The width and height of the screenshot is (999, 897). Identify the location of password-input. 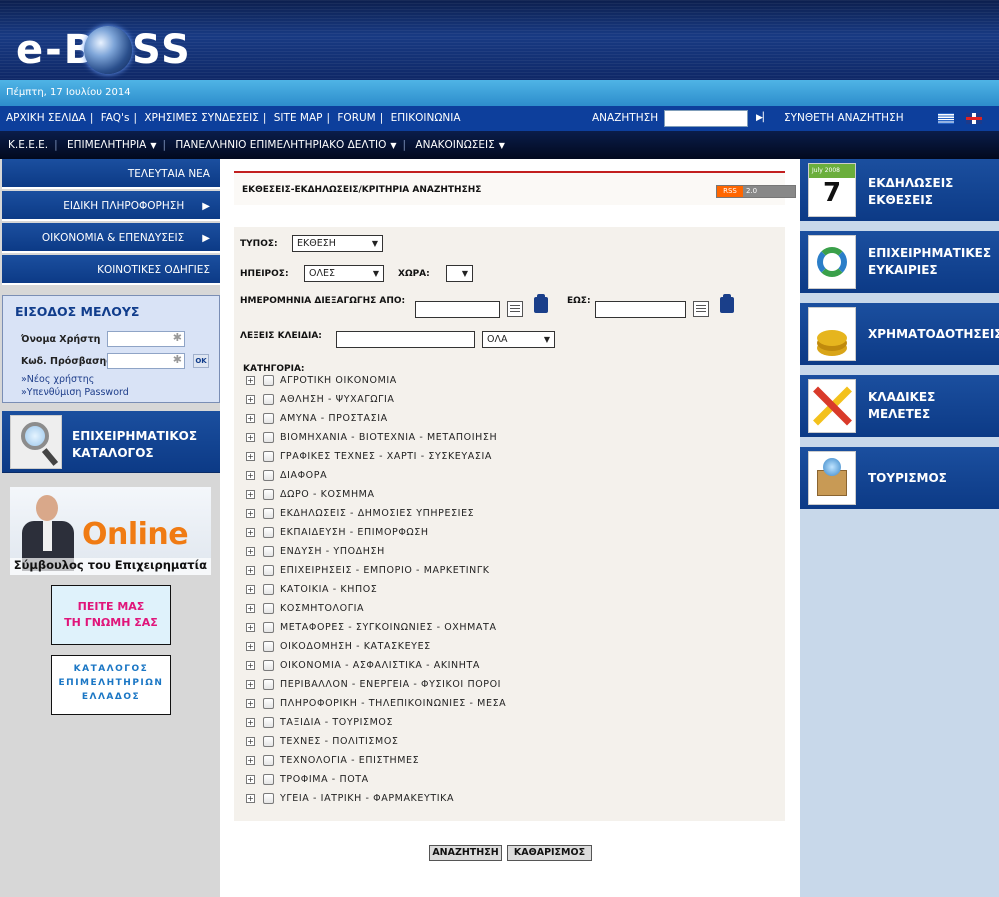
(146, 361).